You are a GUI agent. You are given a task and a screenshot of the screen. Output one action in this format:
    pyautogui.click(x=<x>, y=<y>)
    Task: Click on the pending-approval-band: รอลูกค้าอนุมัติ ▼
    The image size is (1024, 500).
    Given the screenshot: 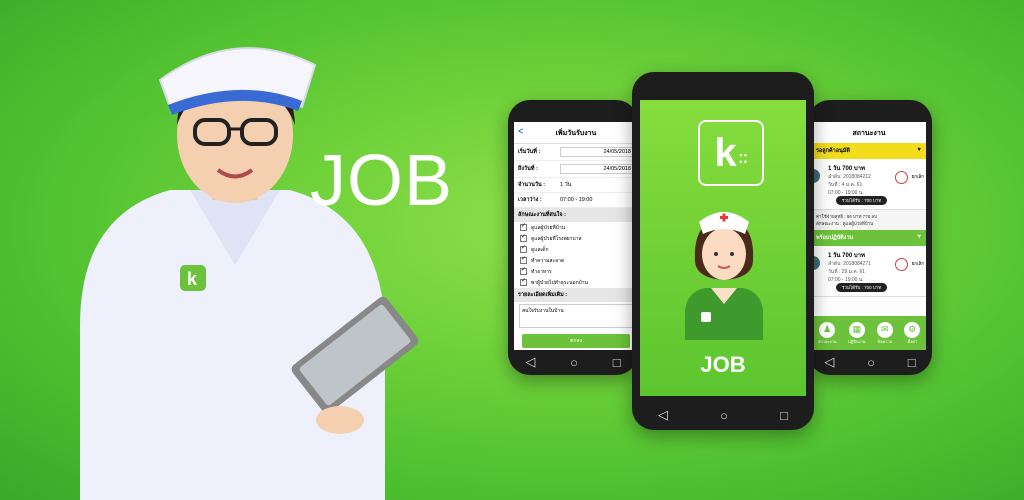 What is the action you would take?
    pyautogui.click(x=869, y=151)
    